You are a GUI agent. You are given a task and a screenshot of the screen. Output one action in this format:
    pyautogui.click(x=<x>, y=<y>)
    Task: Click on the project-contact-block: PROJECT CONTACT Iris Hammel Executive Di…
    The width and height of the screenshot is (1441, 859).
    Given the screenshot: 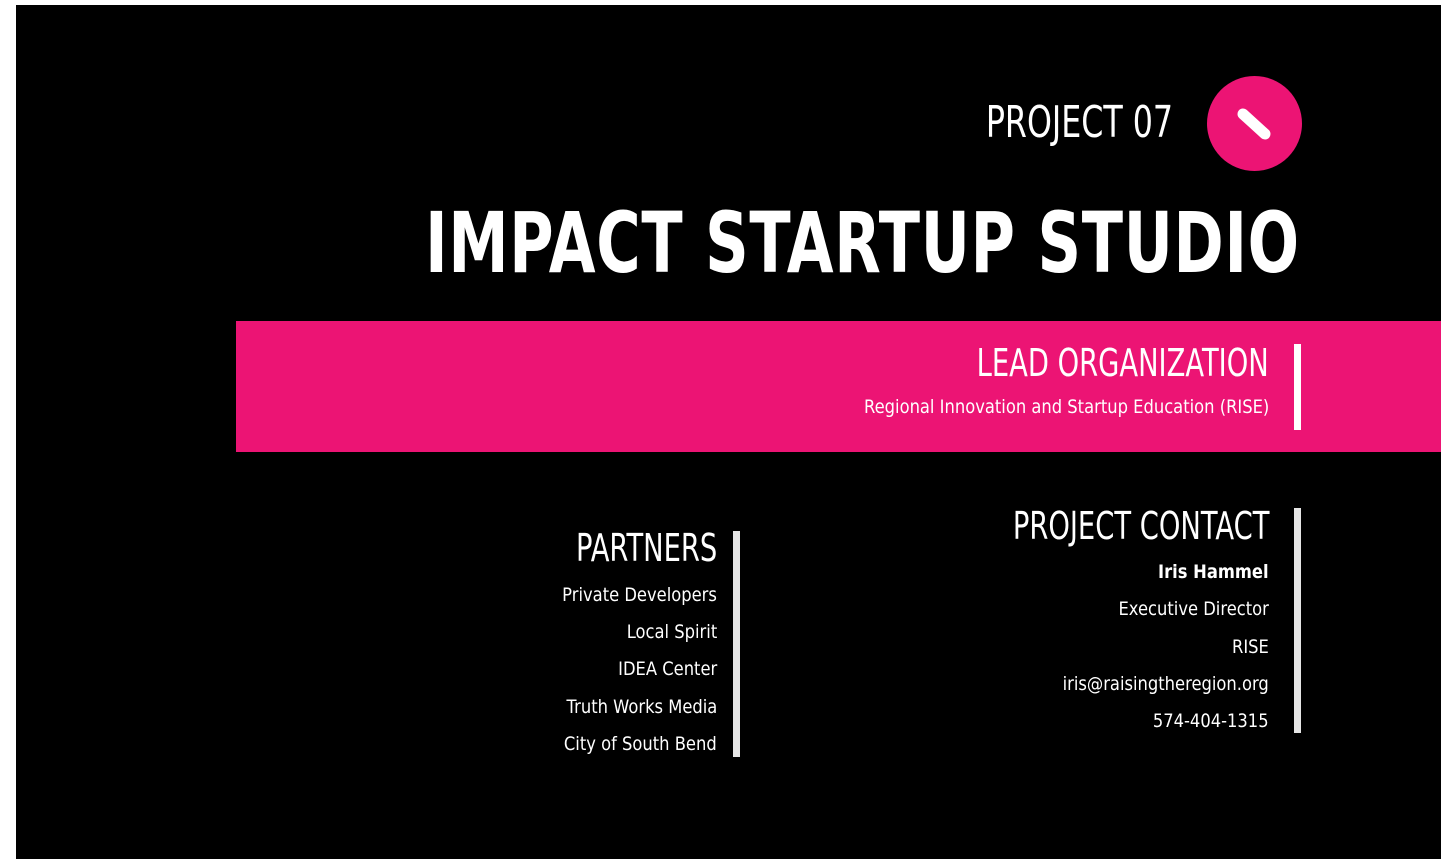 What is the action you would take?
    pyautogui.click(x=1069, y=620)
    